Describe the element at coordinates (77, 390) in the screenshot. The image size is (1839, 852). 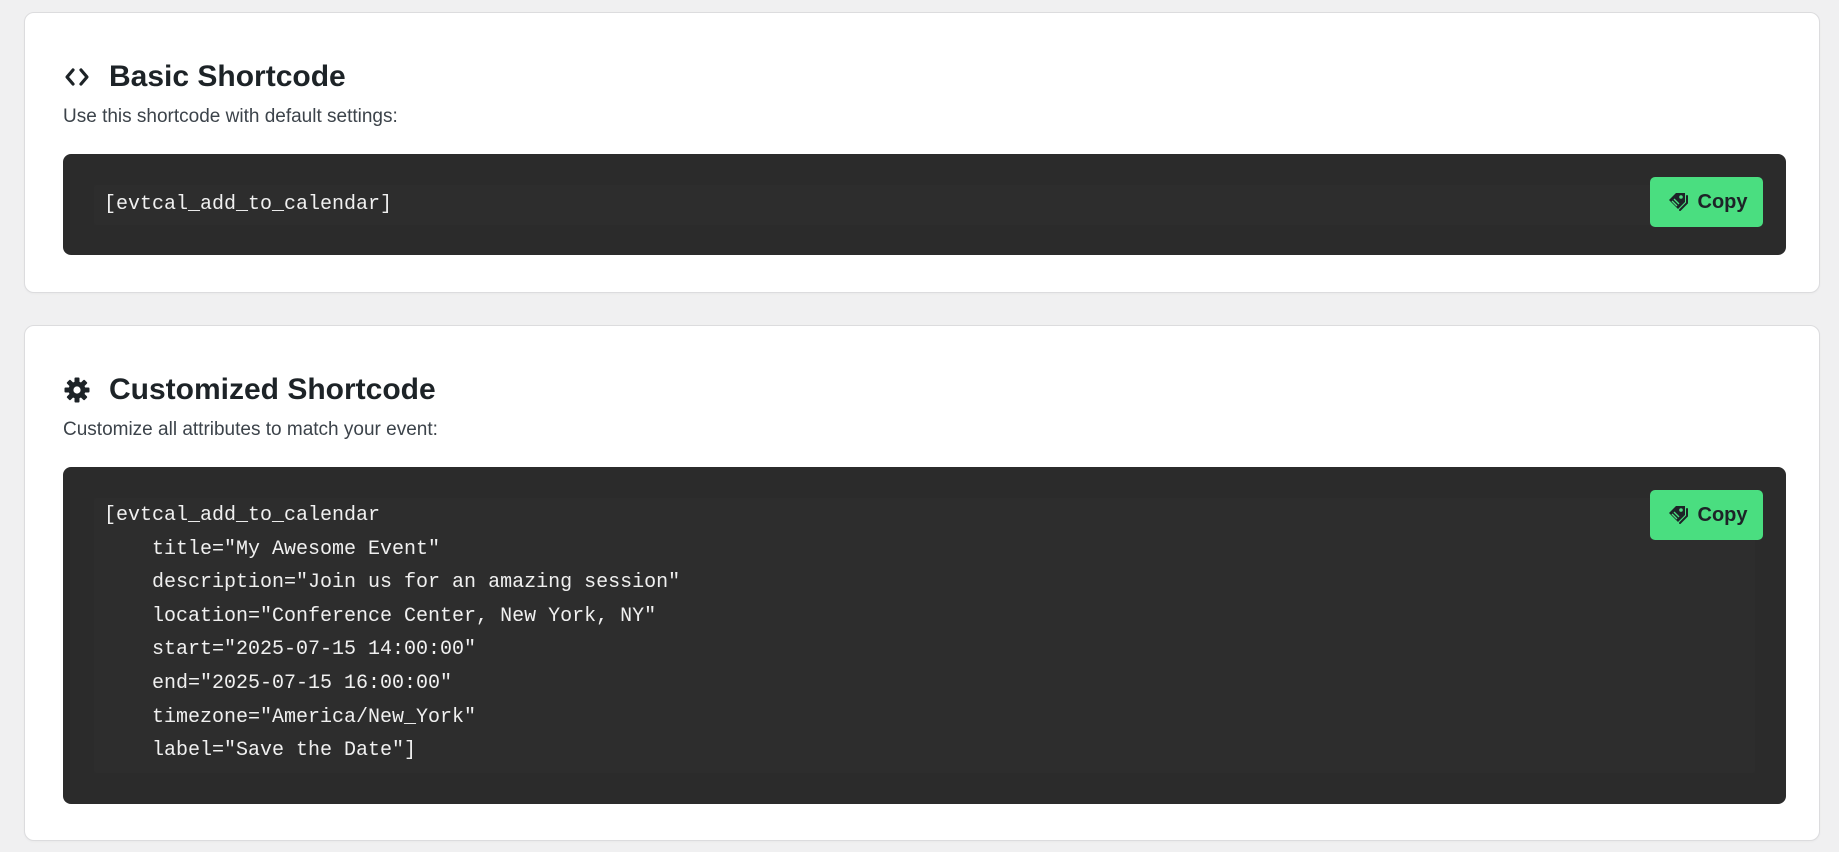
I see `gear-icon` at that location.